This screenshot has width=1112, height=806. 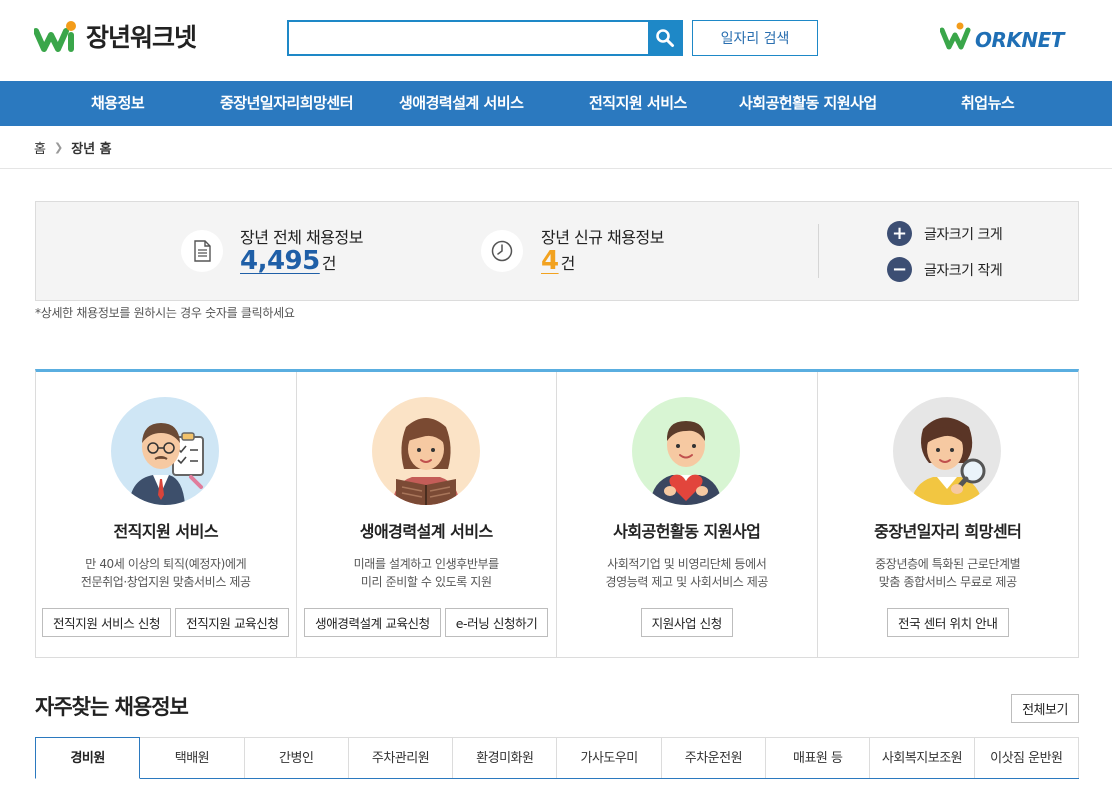 What do you see at coordinates (947, 582) in the screenshot?
I see `card-desc-line: 맞춤 종합서비스 무료로 제공` at bounding box center [947, 582].